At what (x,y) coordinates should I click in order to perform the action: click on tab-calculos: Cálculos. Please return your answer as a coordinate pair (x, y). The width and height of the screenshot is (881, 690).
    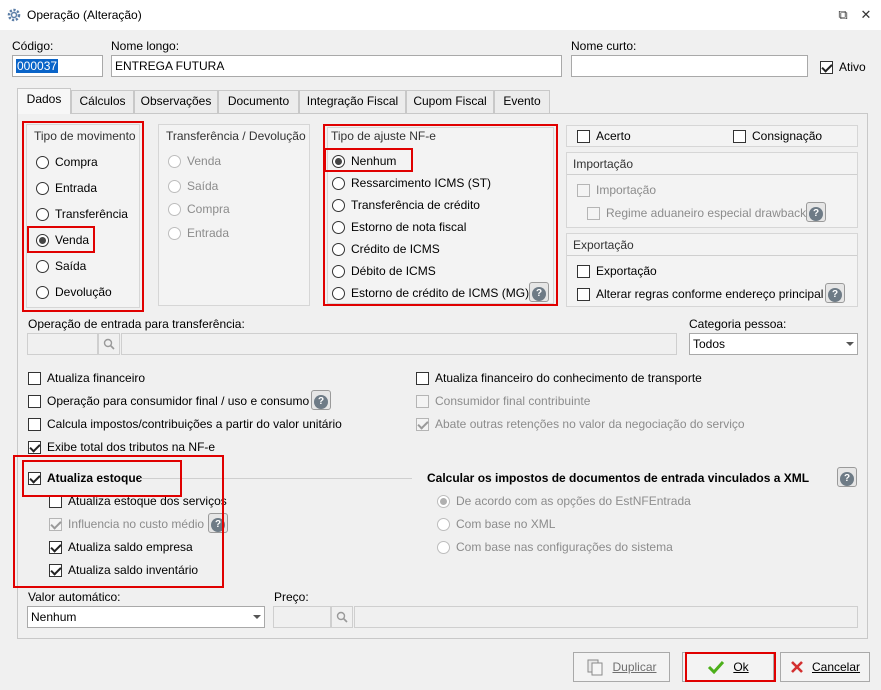
    Looking at the image, I should click on (102, 101).